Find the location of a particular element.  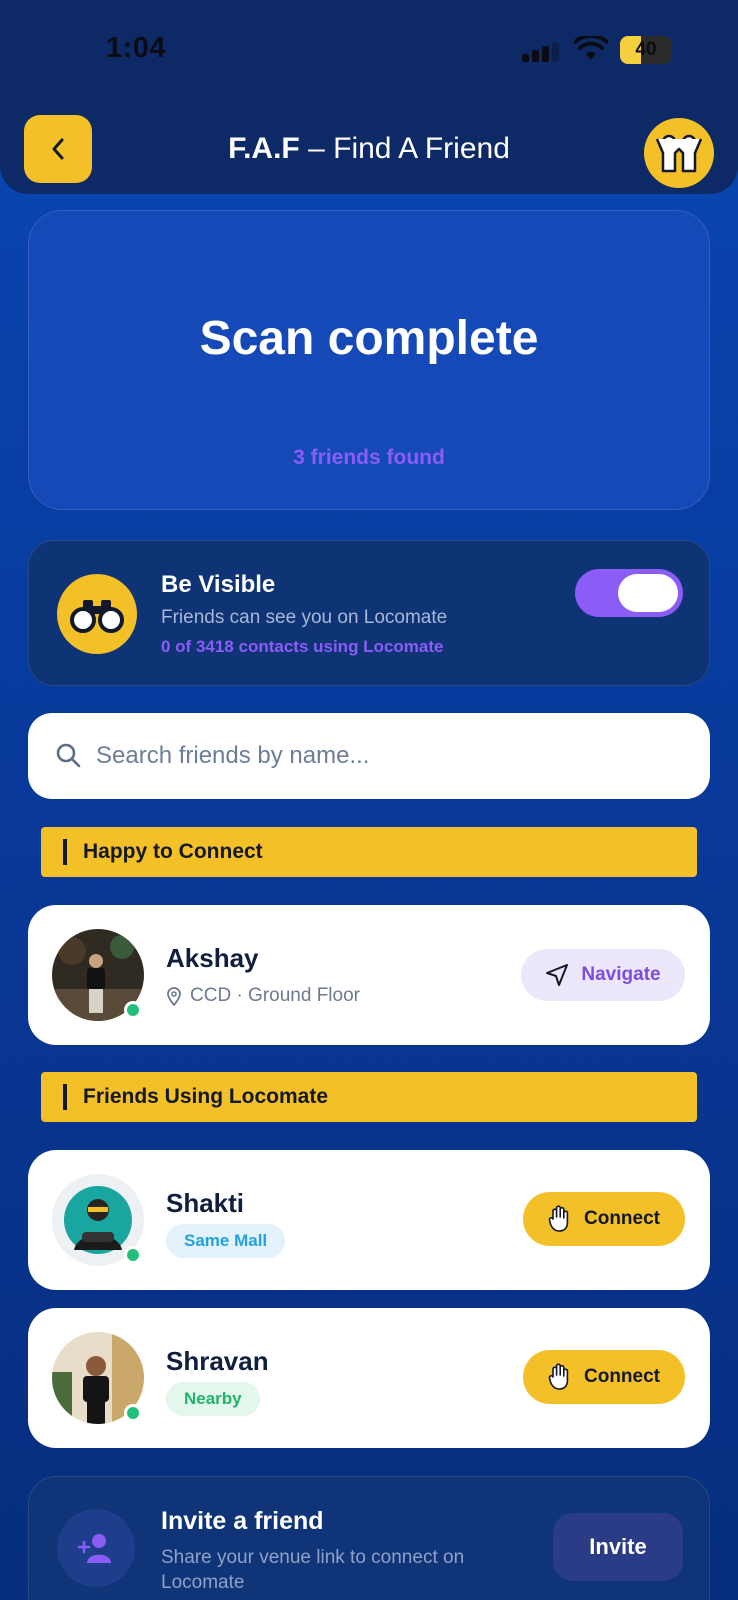

section-header-friends-using-locomate: Friends Using Locomate is located at coordinates (369, 1097).